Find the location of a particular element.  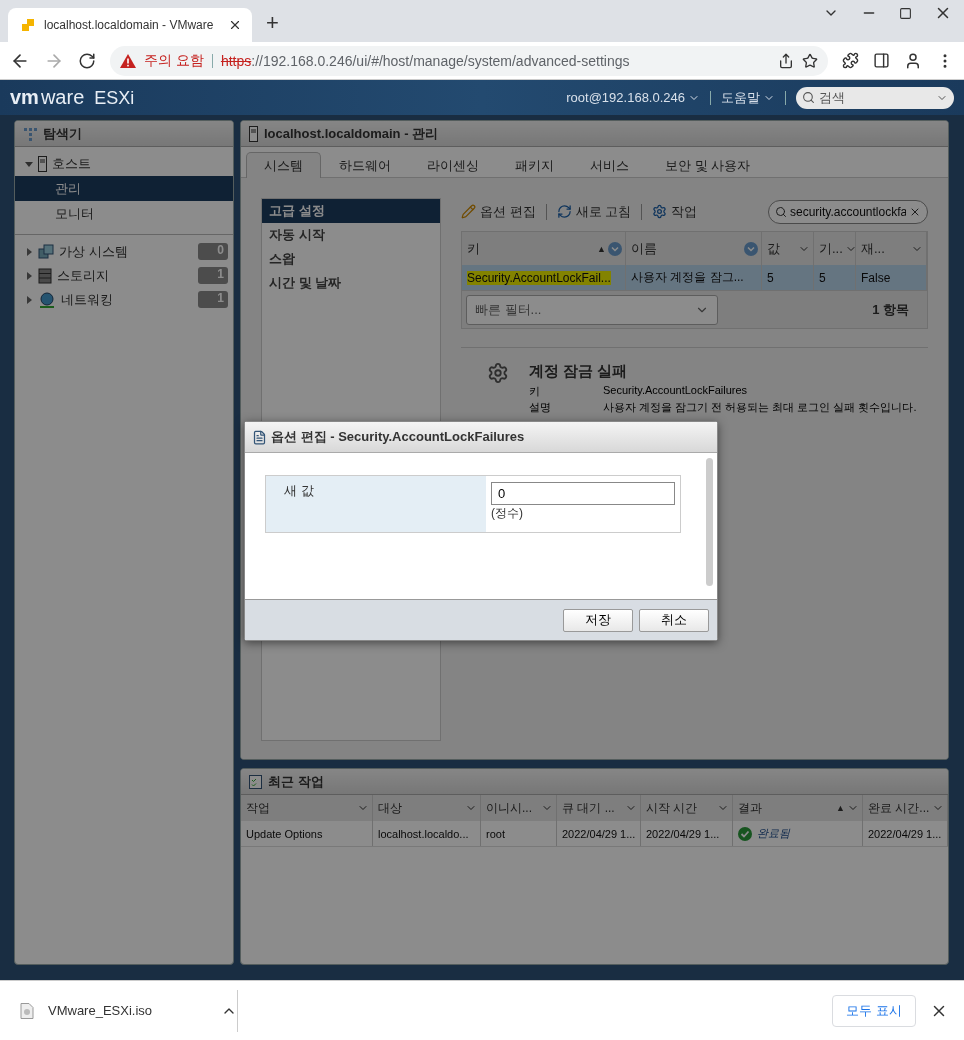

windows-icon is located at coordinates (46, 251).